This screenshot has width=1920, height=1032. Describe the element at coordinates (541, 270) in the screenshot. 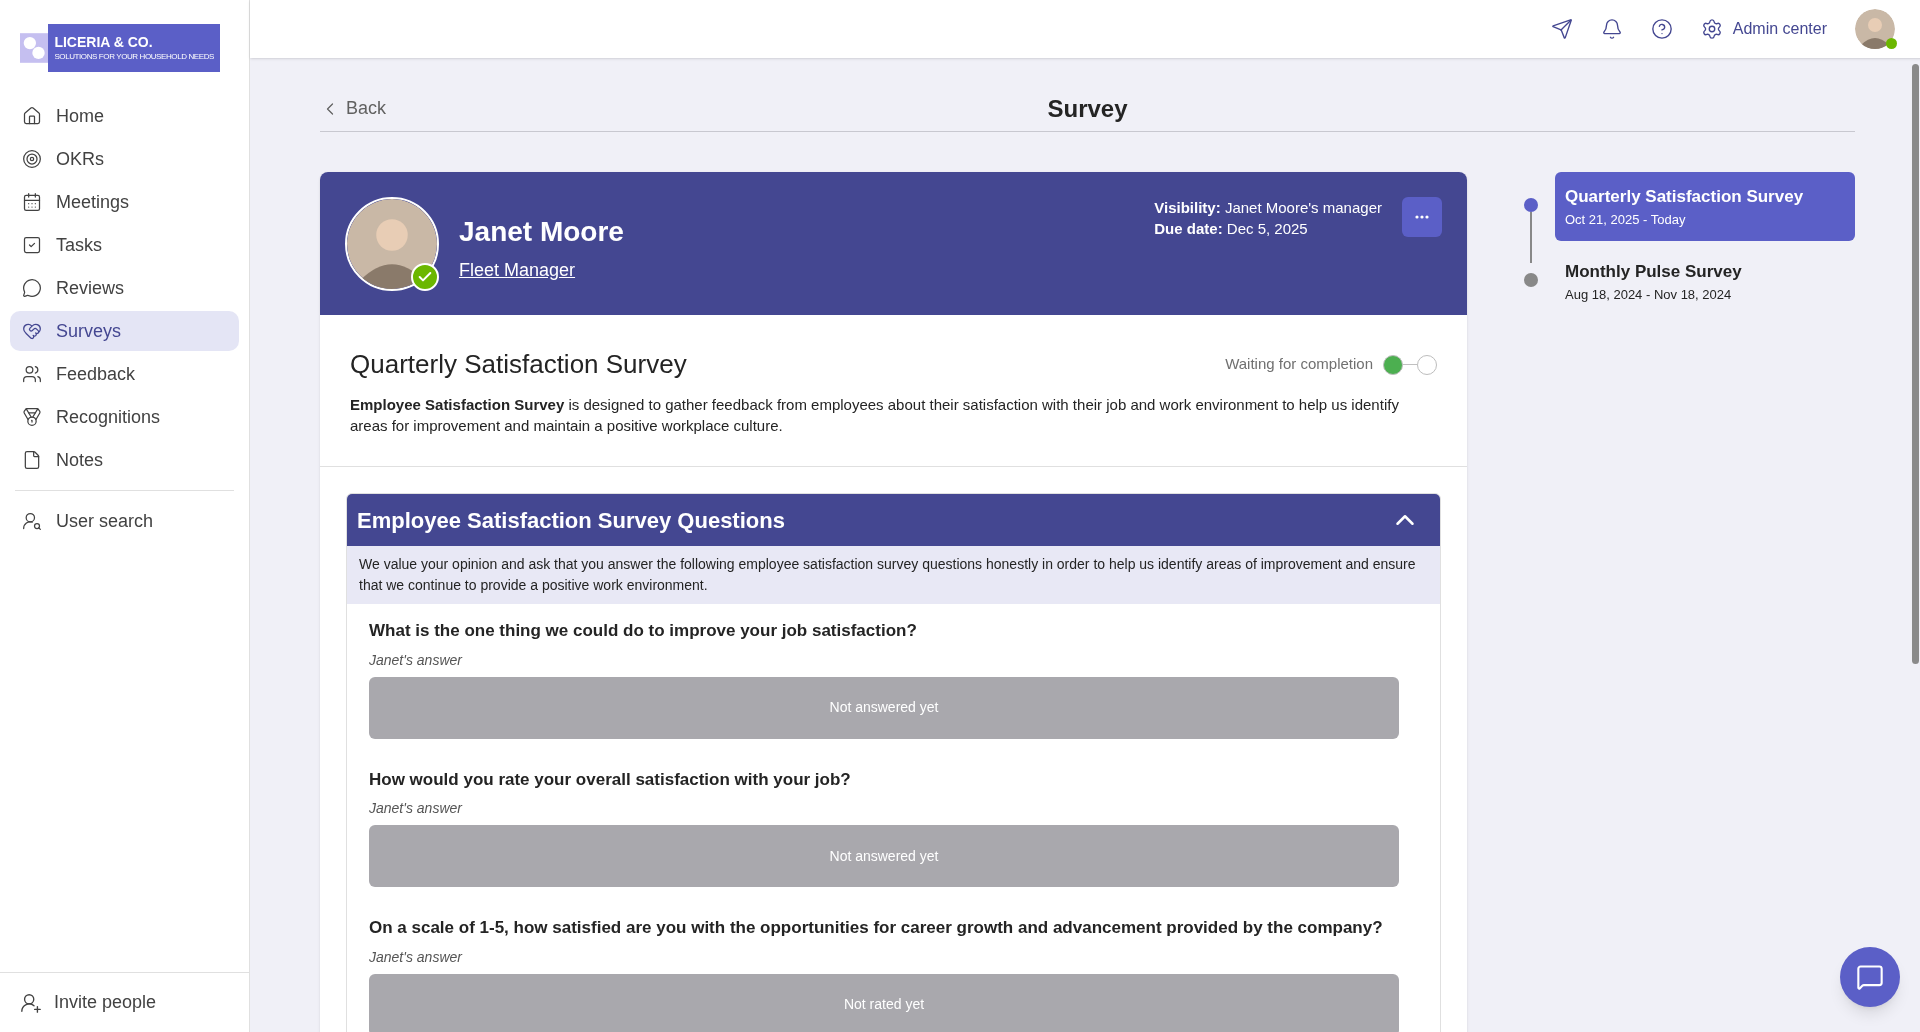

I see `role-link: Fleet Manager` at that location.